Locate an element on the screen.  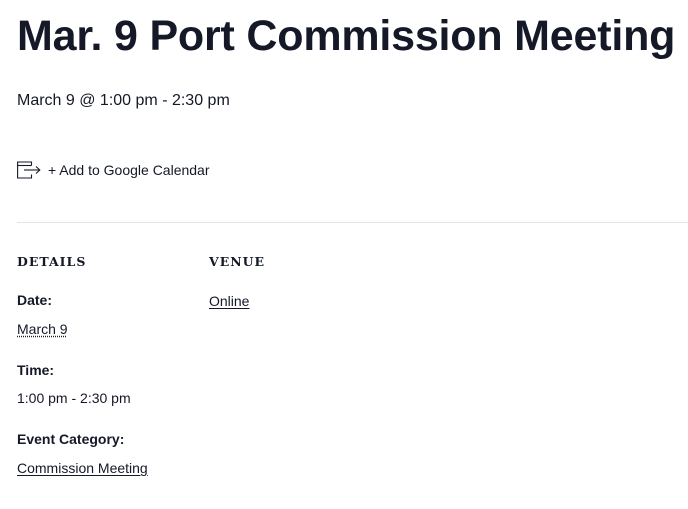
venue-link-online: Online is located at coordinates (229, 301).